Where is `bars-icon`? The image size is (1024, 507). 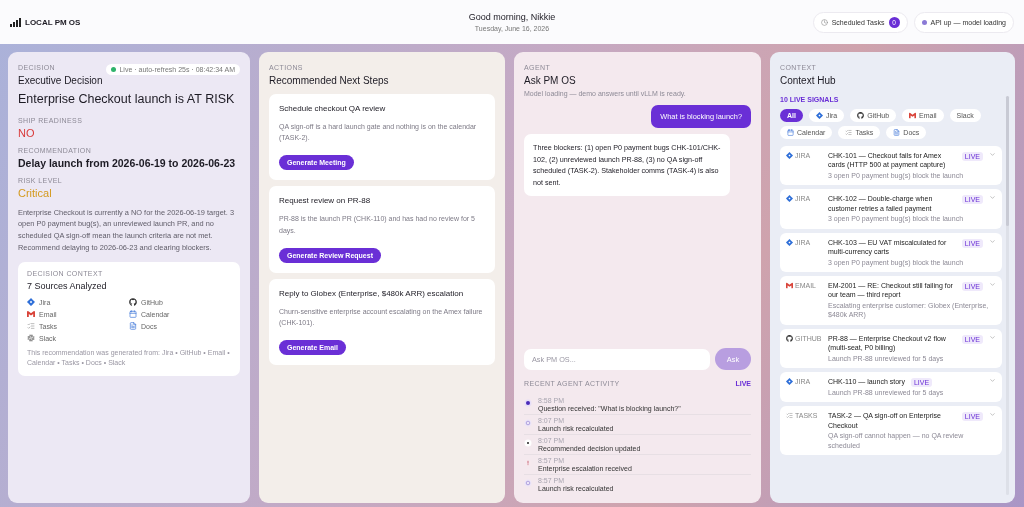
bars-icon is located at coordinates (15, 22).